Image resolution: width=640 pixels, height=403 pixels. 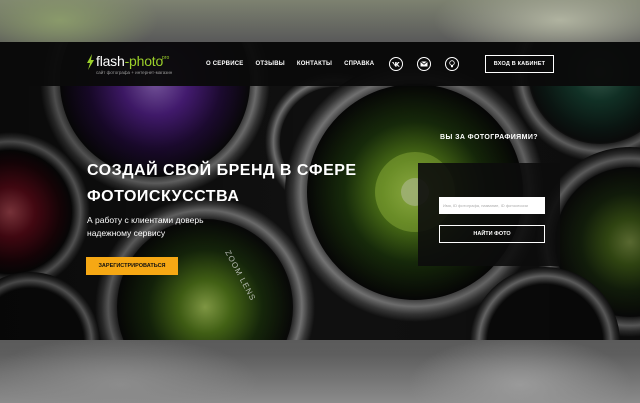 I want to click on vk-icon, so click(x=396, y=64).